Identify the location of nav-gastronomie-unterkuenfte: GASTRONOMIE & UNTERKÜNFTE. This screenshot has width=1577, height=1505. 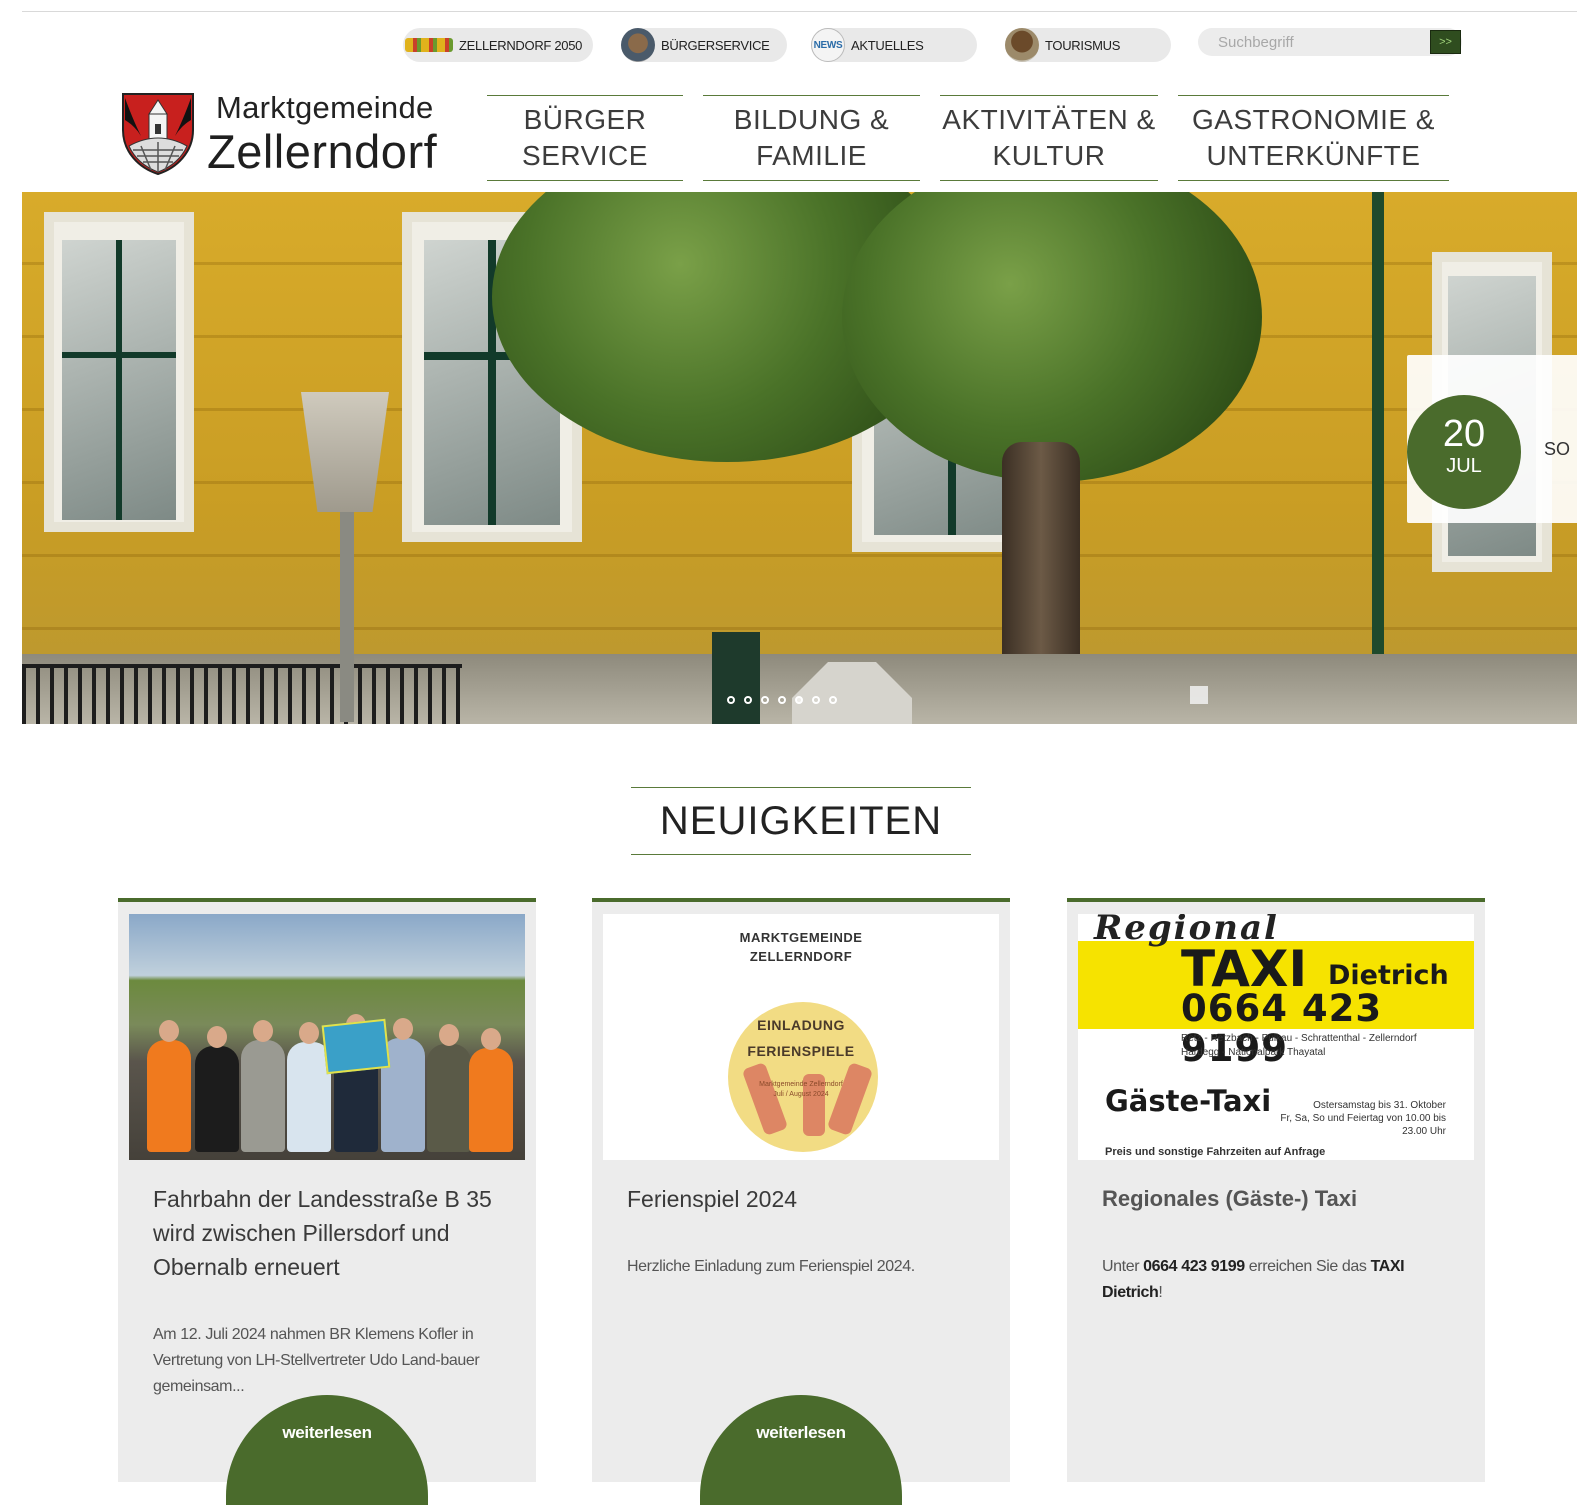
(1313, 138).